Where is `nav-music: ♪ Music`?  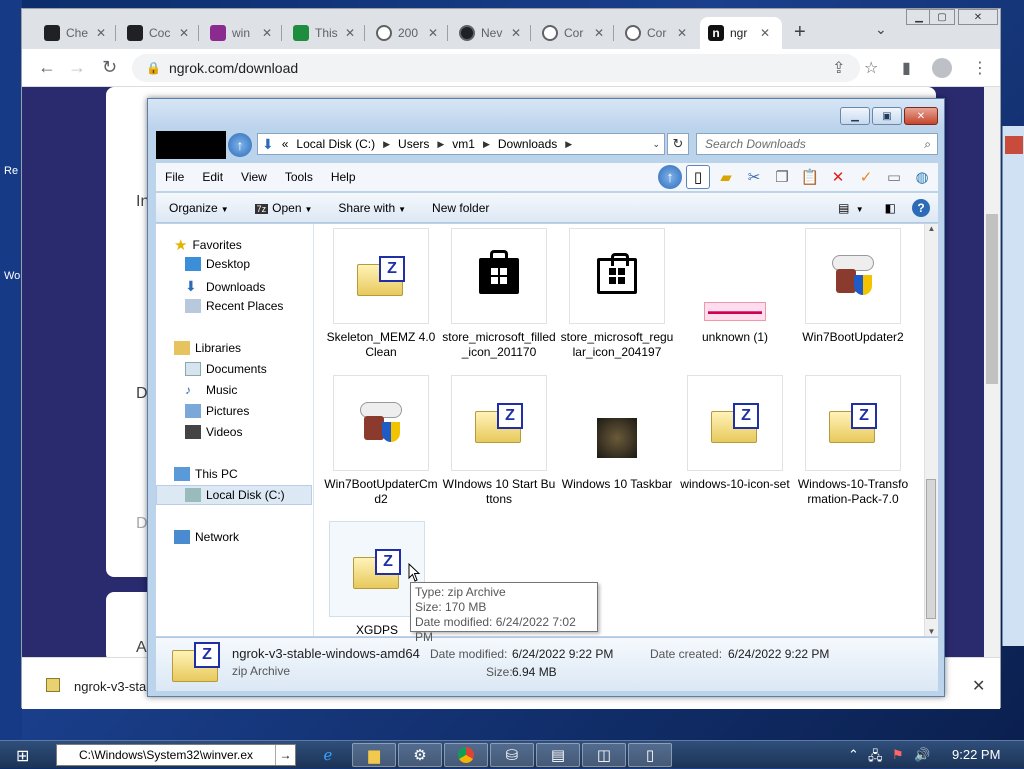 nav-music: ♪ Music is located at coordinates (211, 390).